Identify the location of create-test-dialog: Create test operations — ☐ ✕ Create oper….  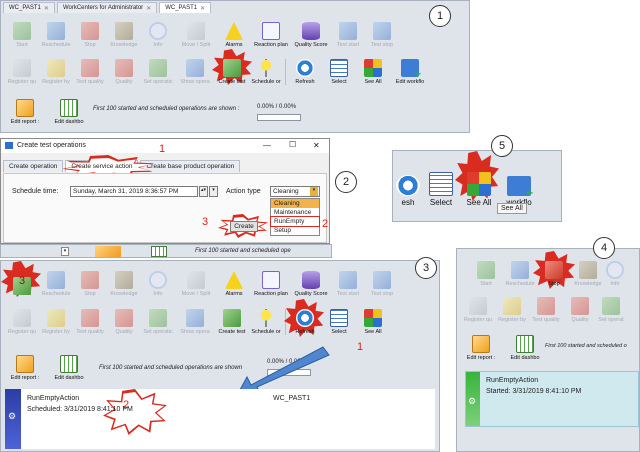
(178, 191).